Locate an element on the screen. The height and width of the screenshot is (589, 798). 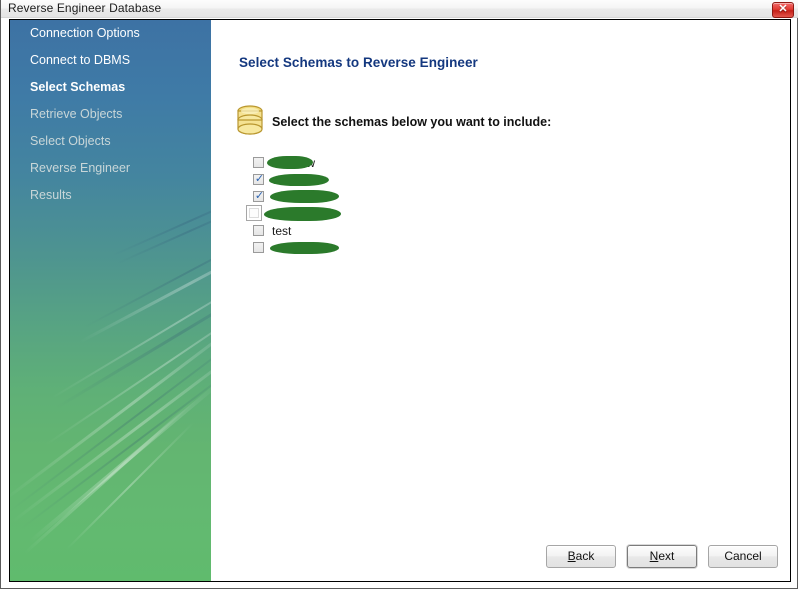
sidebar-item-label: Retrieve Objects is located at coordinates (76, 114).